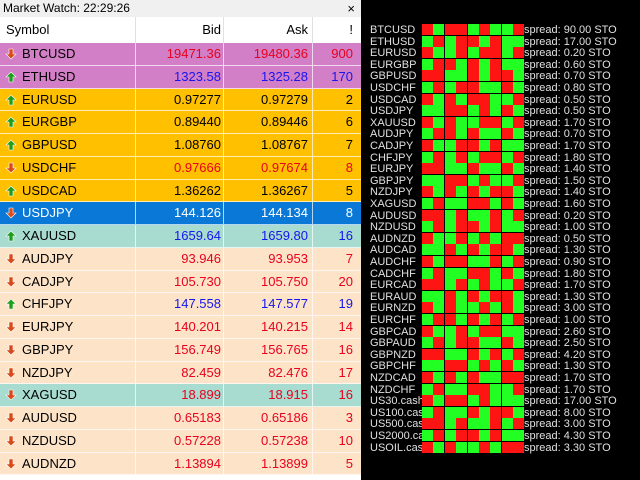 The height and width of the screenshot is (480, 640). I want to click on symbol-name: CHFJPY, so click(47, 304).